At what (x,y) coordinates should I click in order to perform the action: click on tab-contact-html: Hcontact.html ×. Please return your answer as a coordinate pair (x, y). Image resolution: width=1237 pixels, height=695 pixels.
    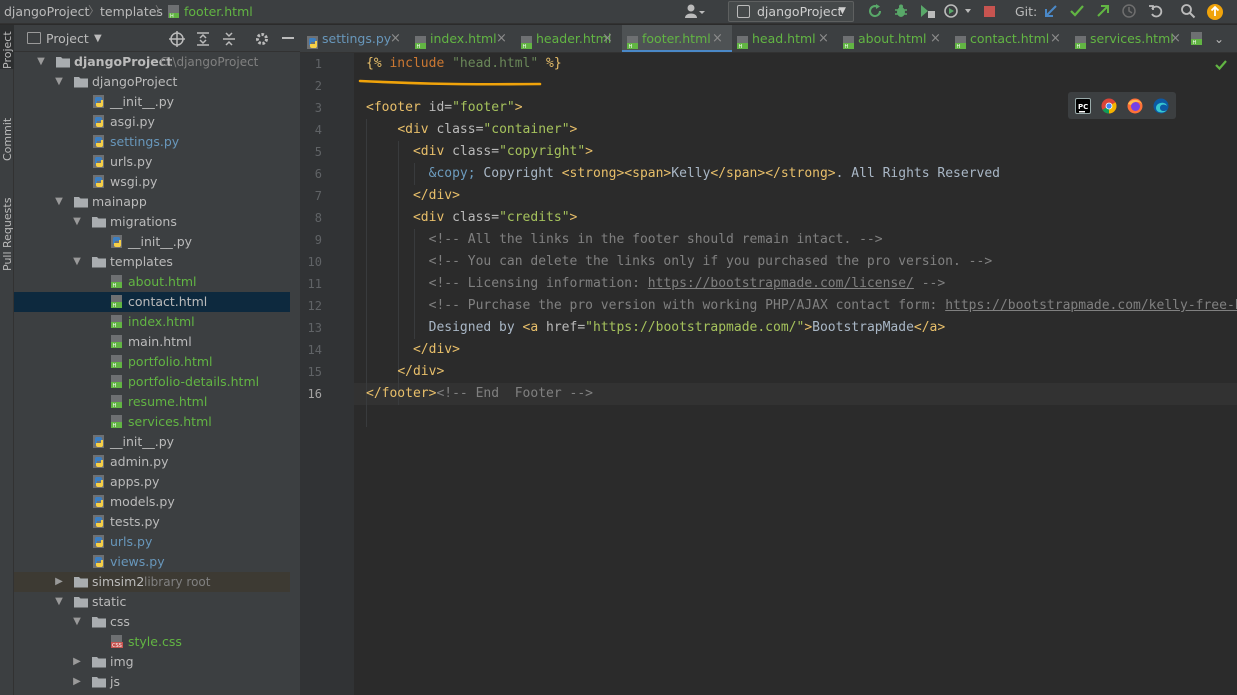
    Looking at the image, I should click on (1010, 38).